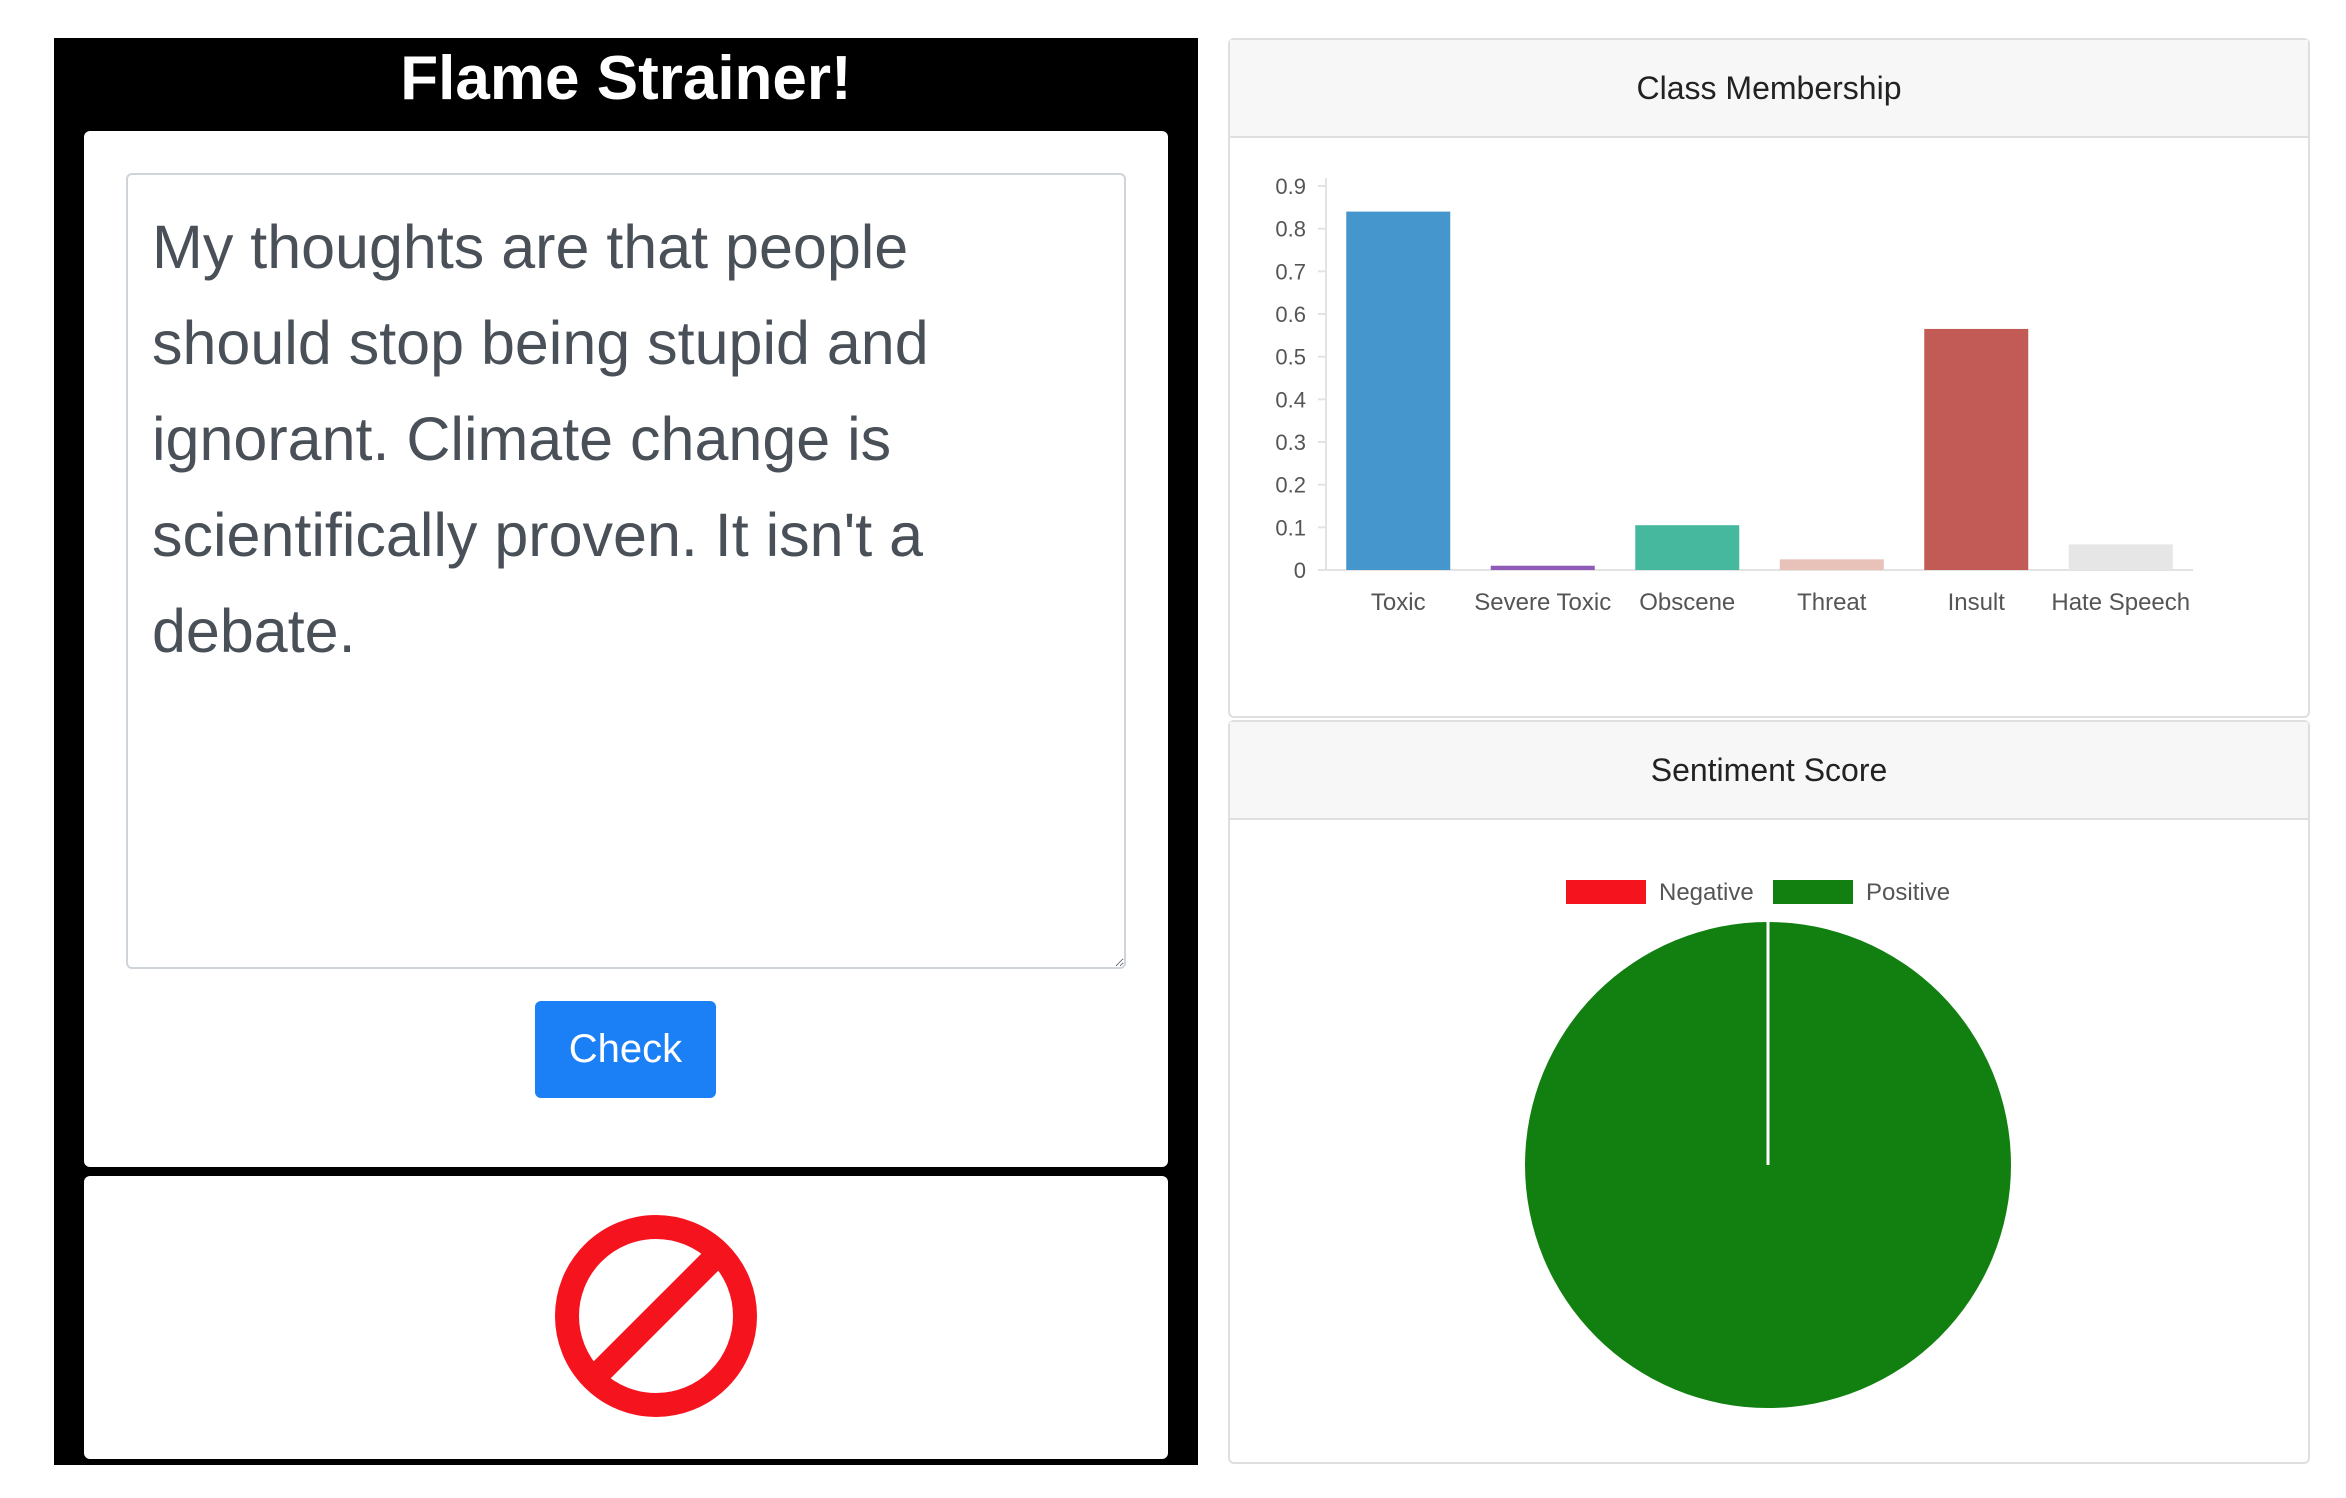 This screenshot has width=2346, height=1498. What do you see at coordinates (626, 78) in the screenshot?
I see `app-title: Flame Strainer!` at bounding box center [626, 78].